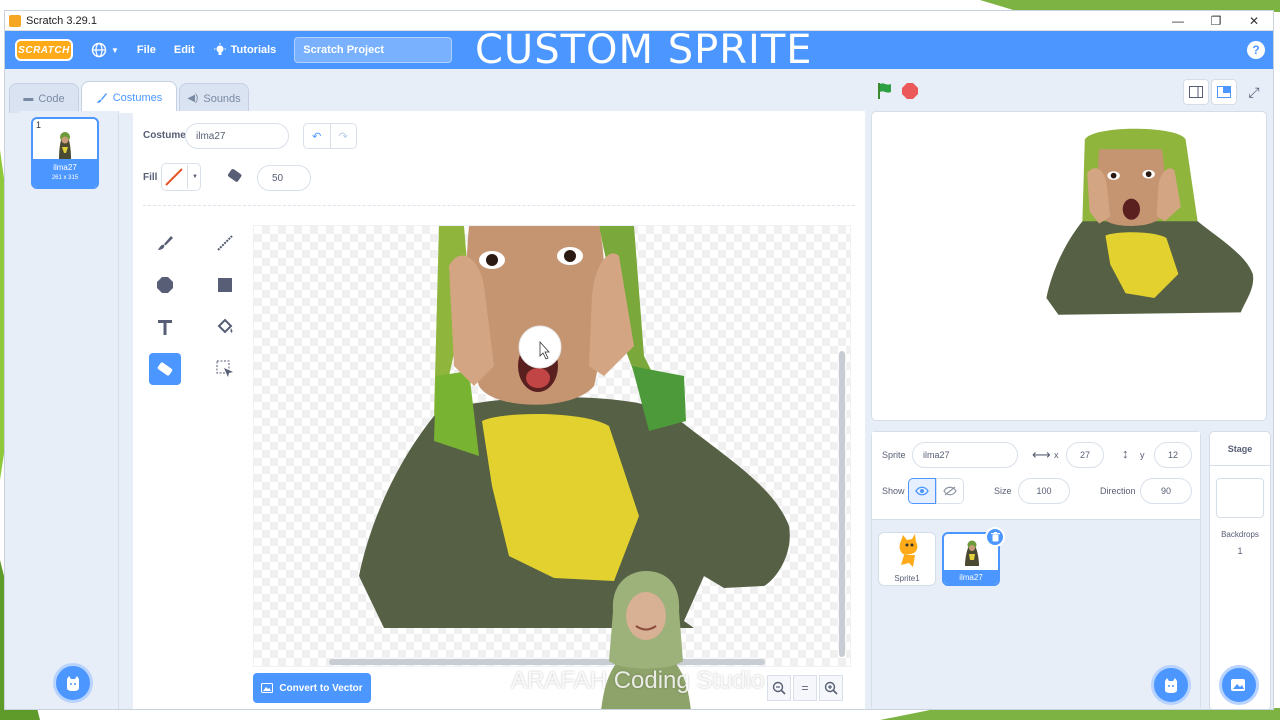 Image resolution: width=1280 pixels, height=720 pixels. What do you see at coordinates (1256, 50) in the screenshot?
I see `help-button: ?` at bounding box center [1256, 50].